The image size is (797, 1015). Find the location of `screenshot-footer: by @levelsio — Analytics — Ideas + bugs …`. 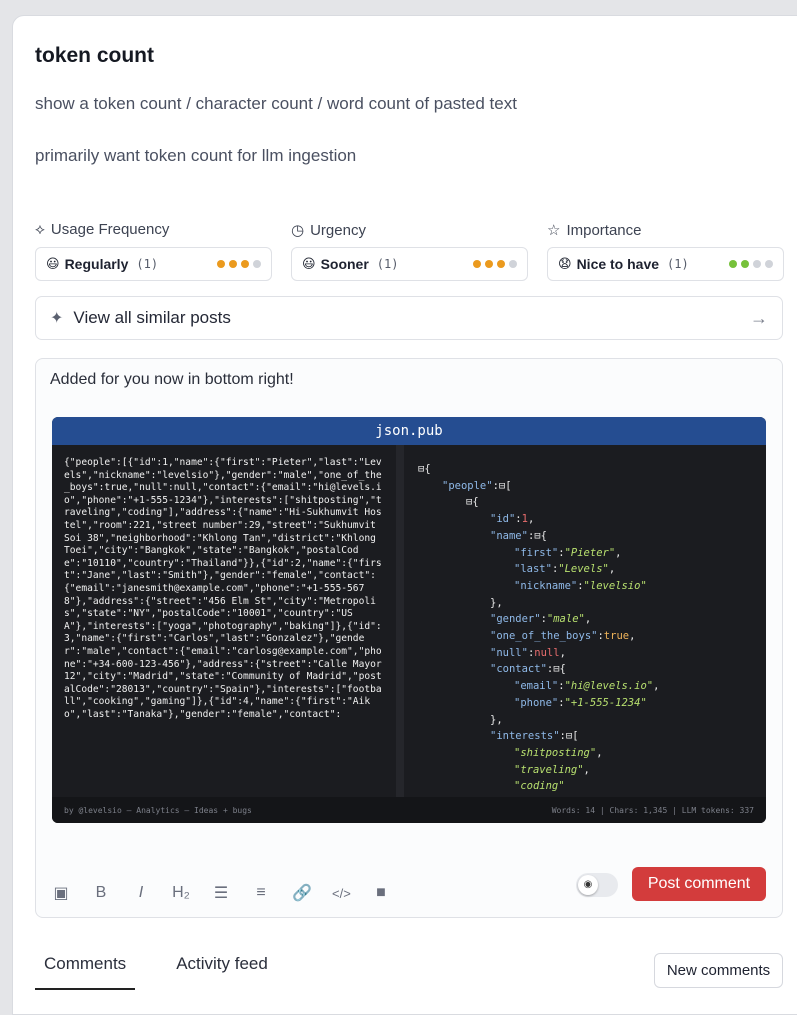

screenshot-footer: by @levelsio — Analytics — Ideas + bugs … is located at coordinates (409, 810).